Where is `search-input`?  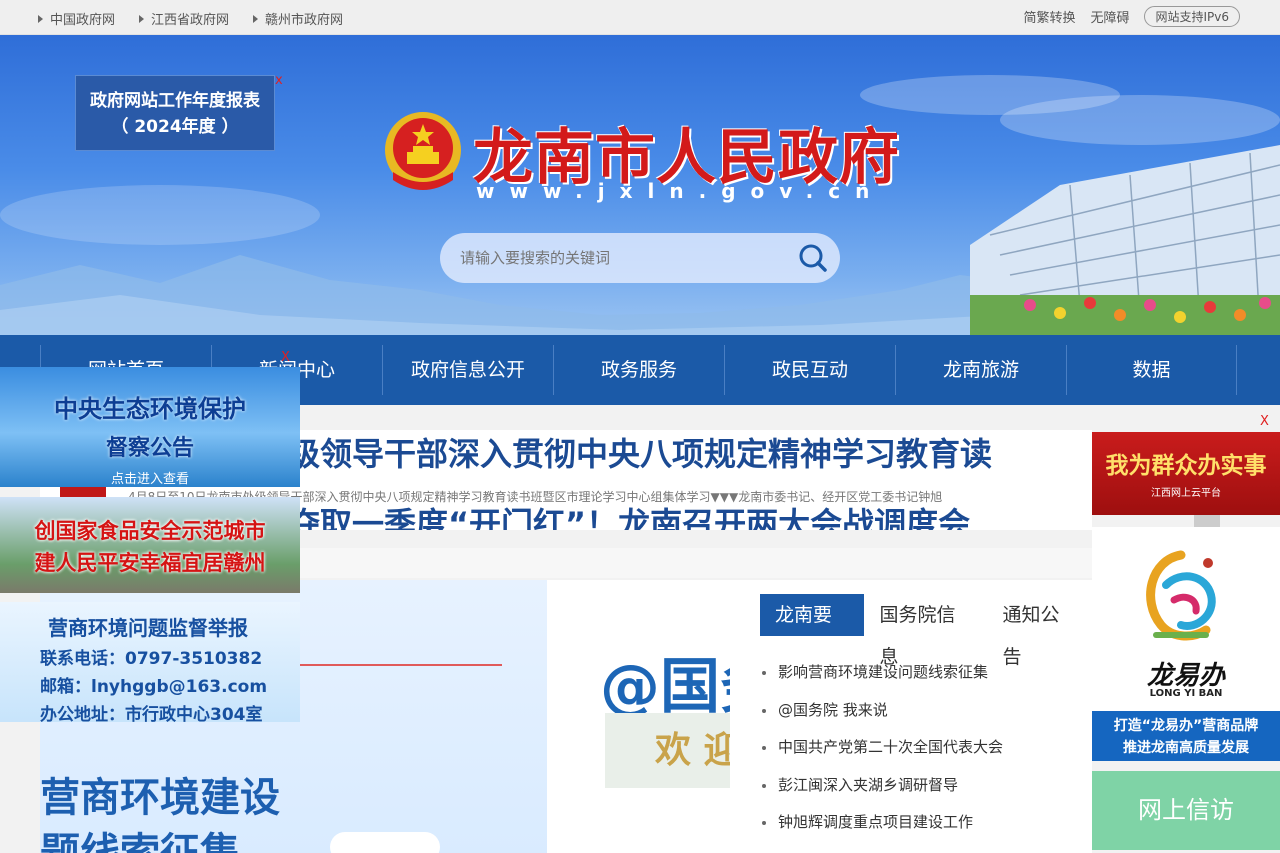 search-input is located at coordinates (620, 258).